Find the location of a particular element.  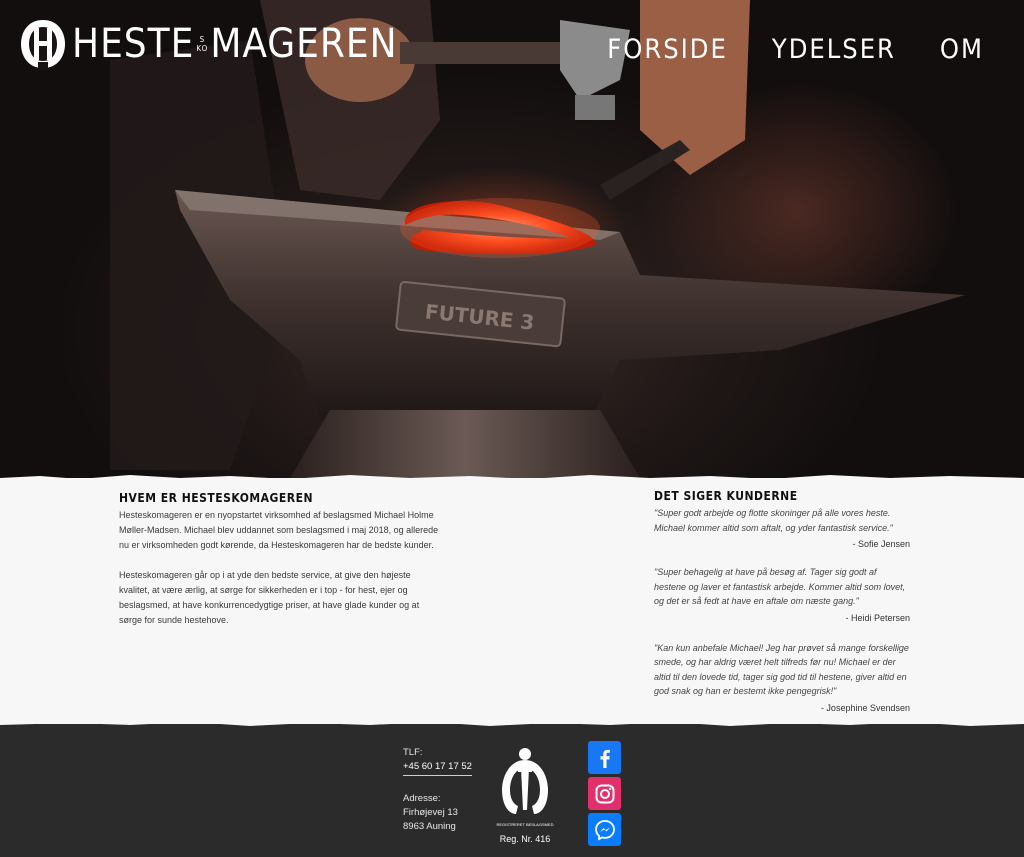

tongs is located at coordinates (645, 170).